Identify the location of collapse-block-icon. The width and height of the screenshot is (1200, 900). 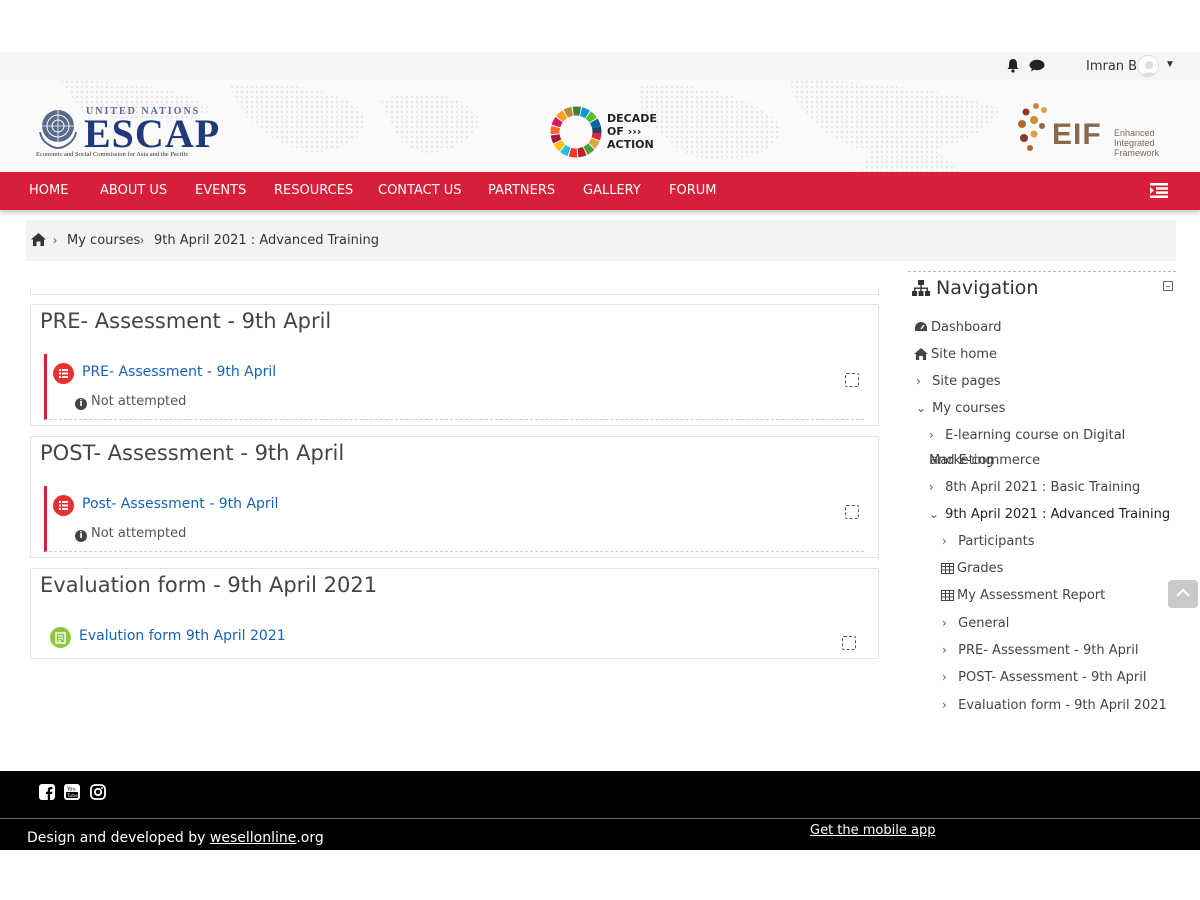
(1168, 286).